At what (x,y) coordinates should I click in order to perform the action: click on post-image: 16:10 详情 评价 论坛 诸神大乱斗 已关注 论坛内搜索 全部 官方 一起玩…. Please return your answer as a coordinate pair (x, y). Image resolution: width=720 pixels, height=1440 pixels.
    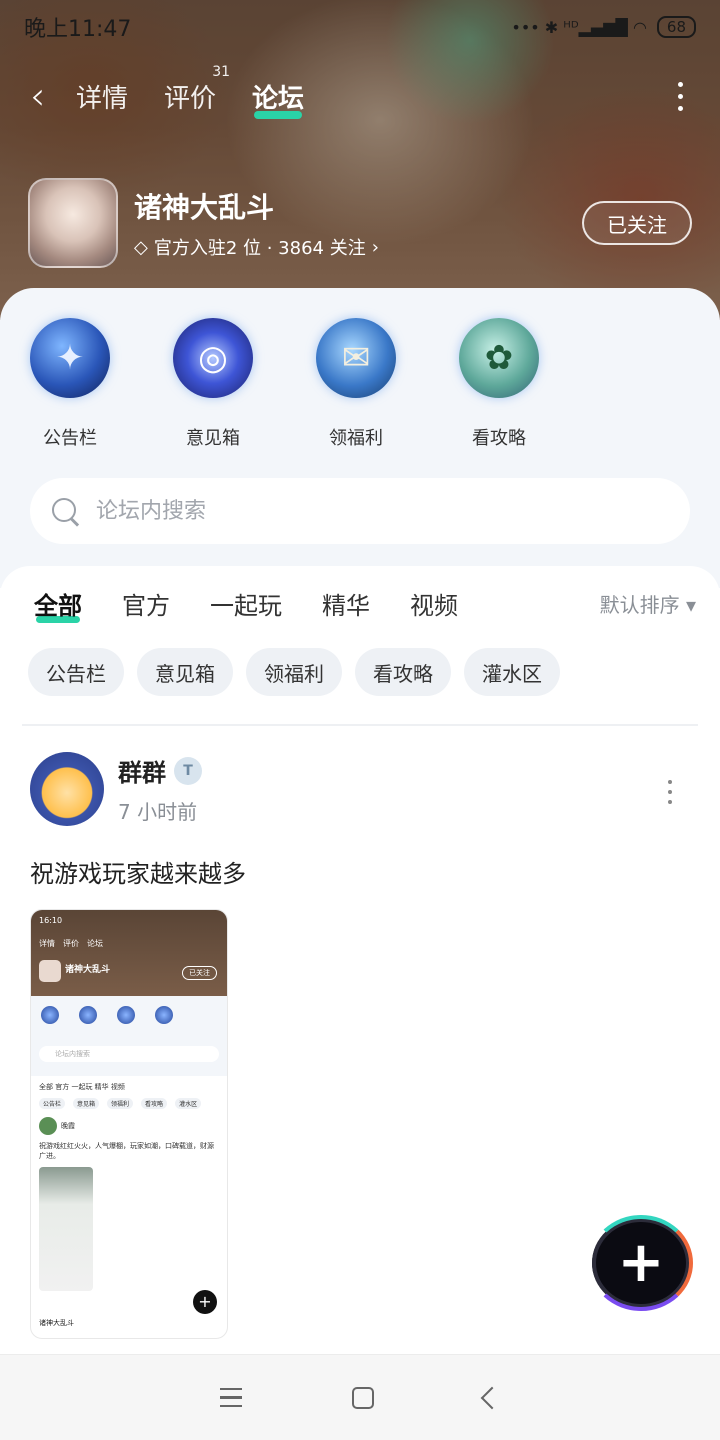
    Looking at the image, I should click on (129, 1124).